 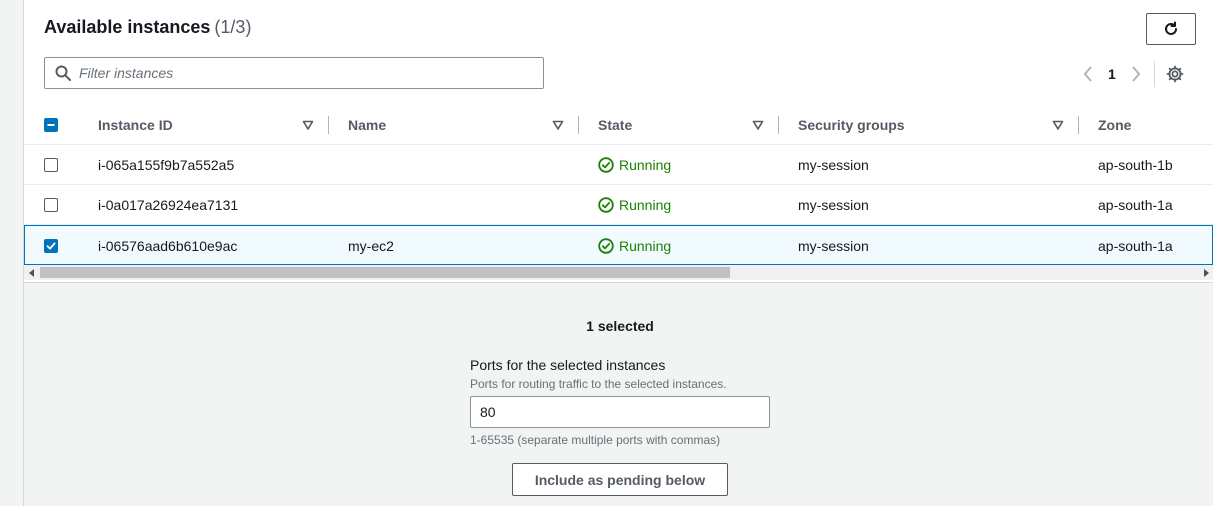 I want to click on row-checkbox-checked, so click(x=51, y=246).